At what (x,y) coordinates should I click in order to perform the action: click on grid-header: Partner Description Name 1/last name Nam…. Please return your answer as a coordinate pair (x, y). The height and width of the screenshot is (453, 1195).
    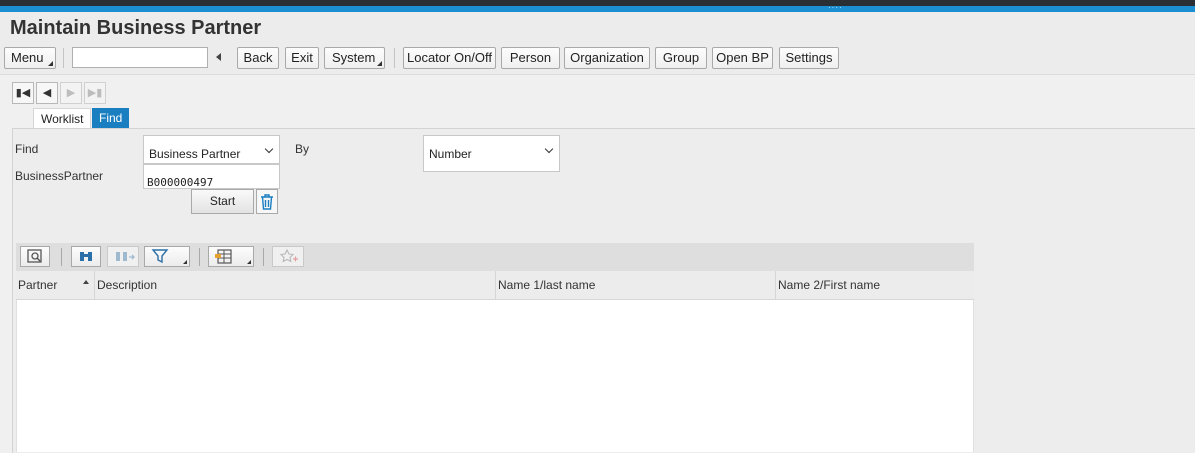
    Looking at the image, I should click on (495, 285).